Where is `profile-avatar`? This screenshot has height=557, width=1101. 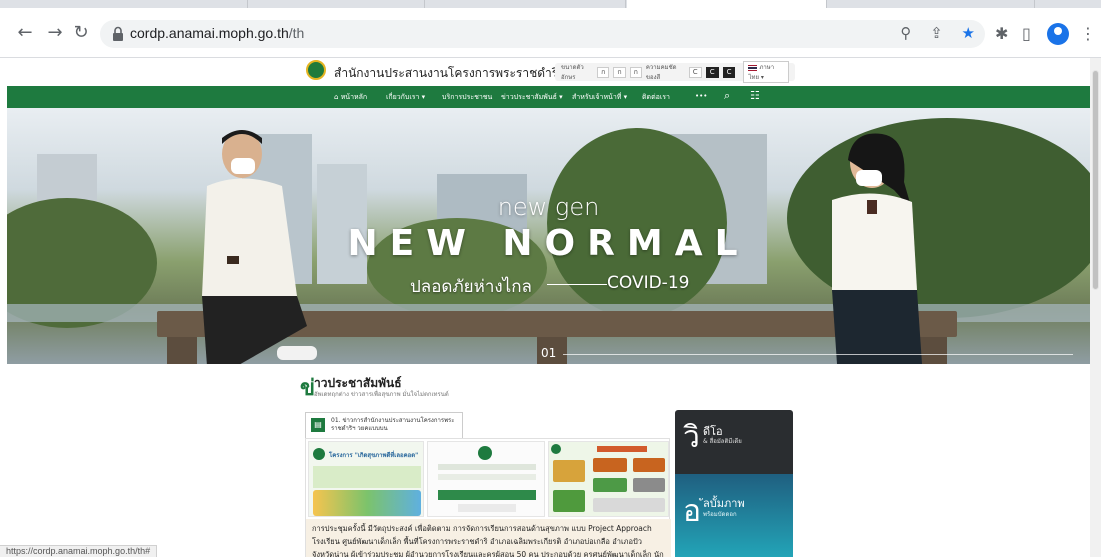
profile-avatar is located at coordinates (1058, 34).